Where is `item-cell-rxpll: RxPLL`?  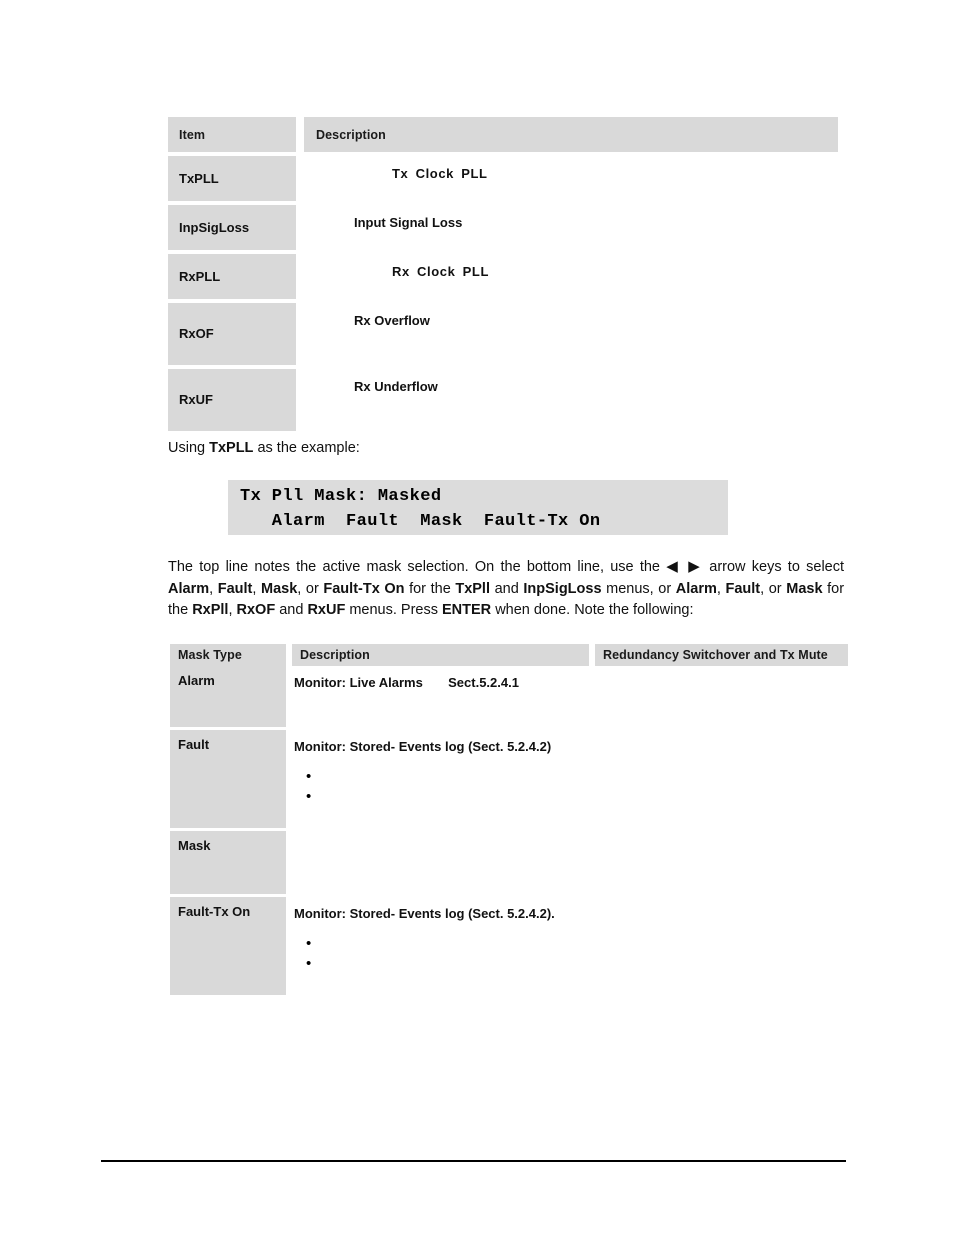 item-cell-rxpll: RxPLL is located at coordinates (232, 276).